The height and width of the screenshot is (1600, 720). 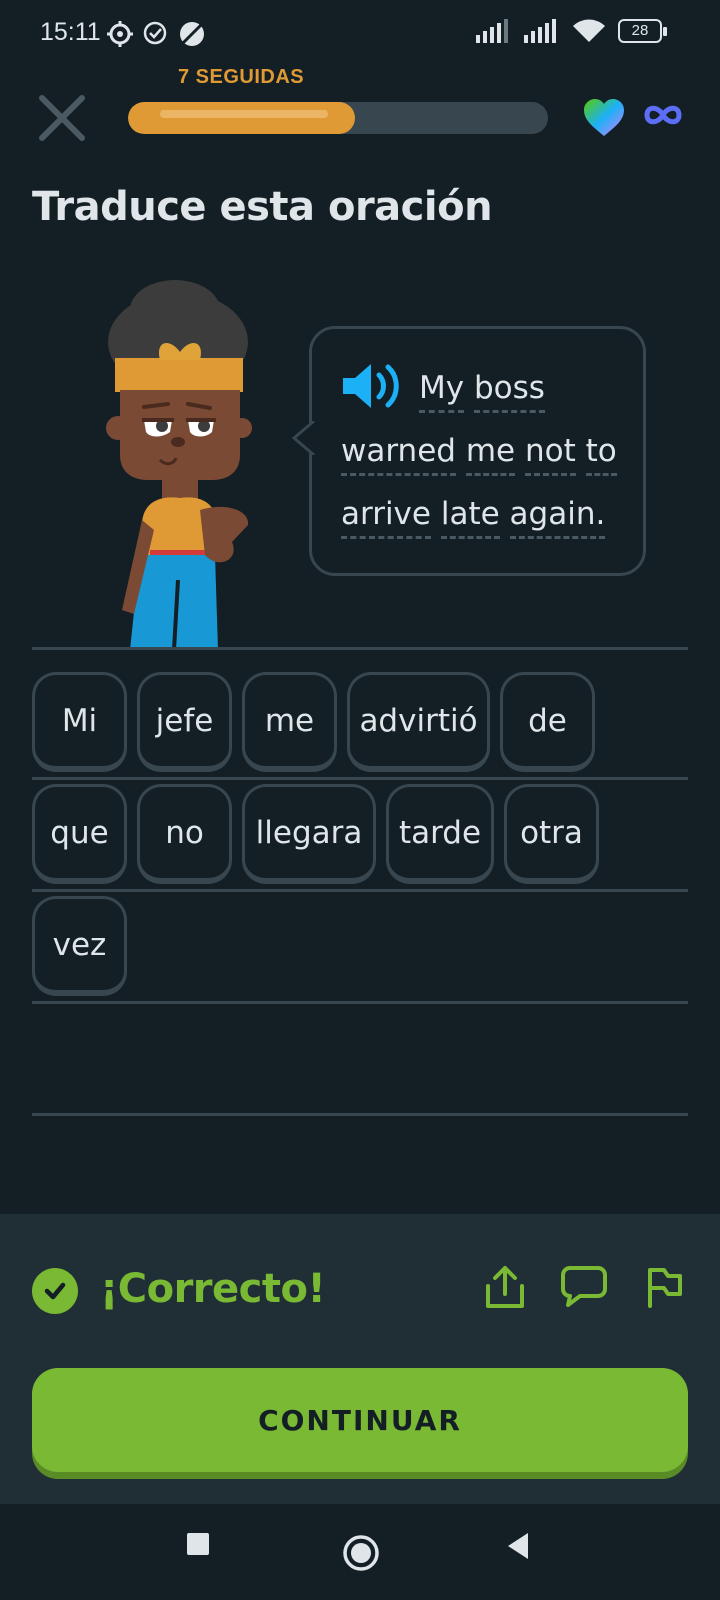 I want to click on battery-level: 28, so click(x=640, y=30).